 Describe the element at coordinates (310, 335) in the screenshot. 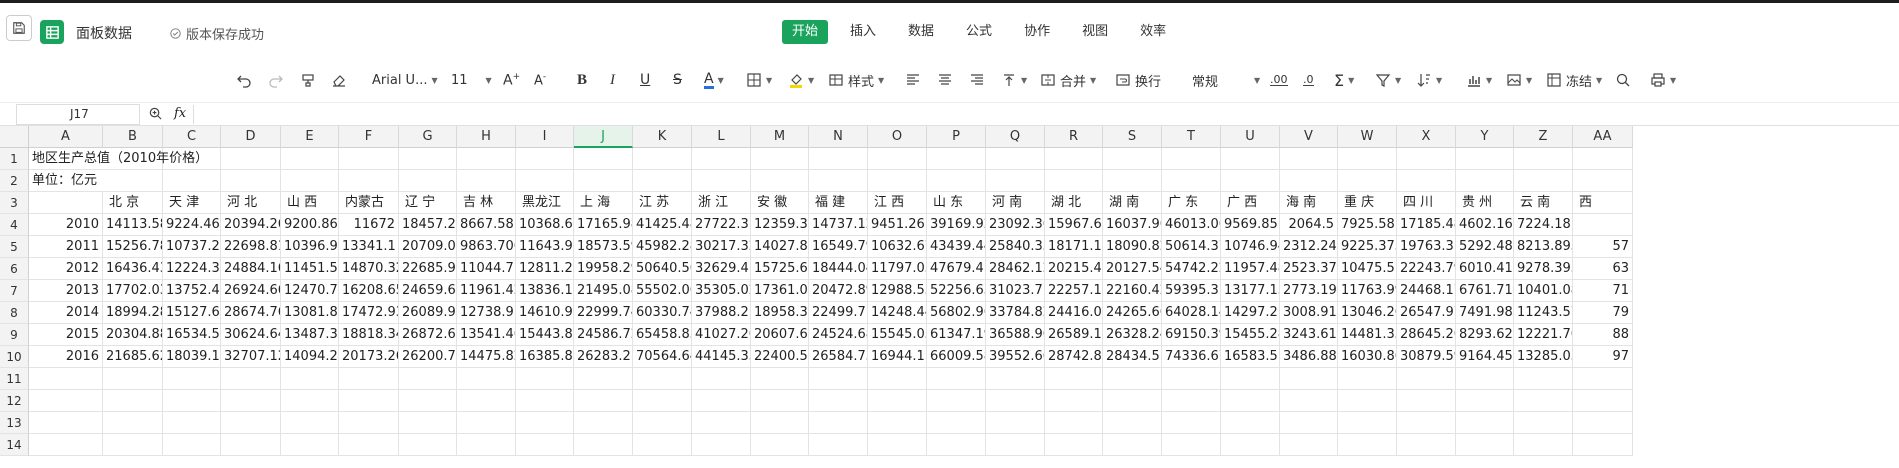

I see `data-cell: 13487.34` at that location.